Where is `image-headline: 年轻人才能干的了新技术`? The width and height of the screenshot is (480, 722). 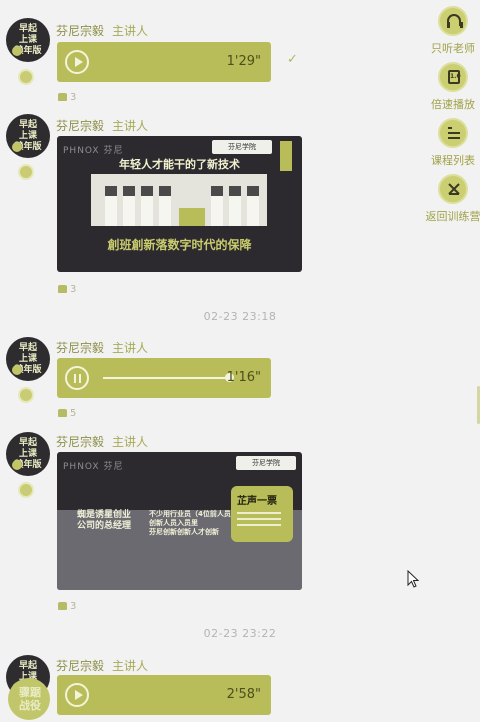 image-headline: 年轻人才能干的了新技术 is located at coordinates (179, 164).